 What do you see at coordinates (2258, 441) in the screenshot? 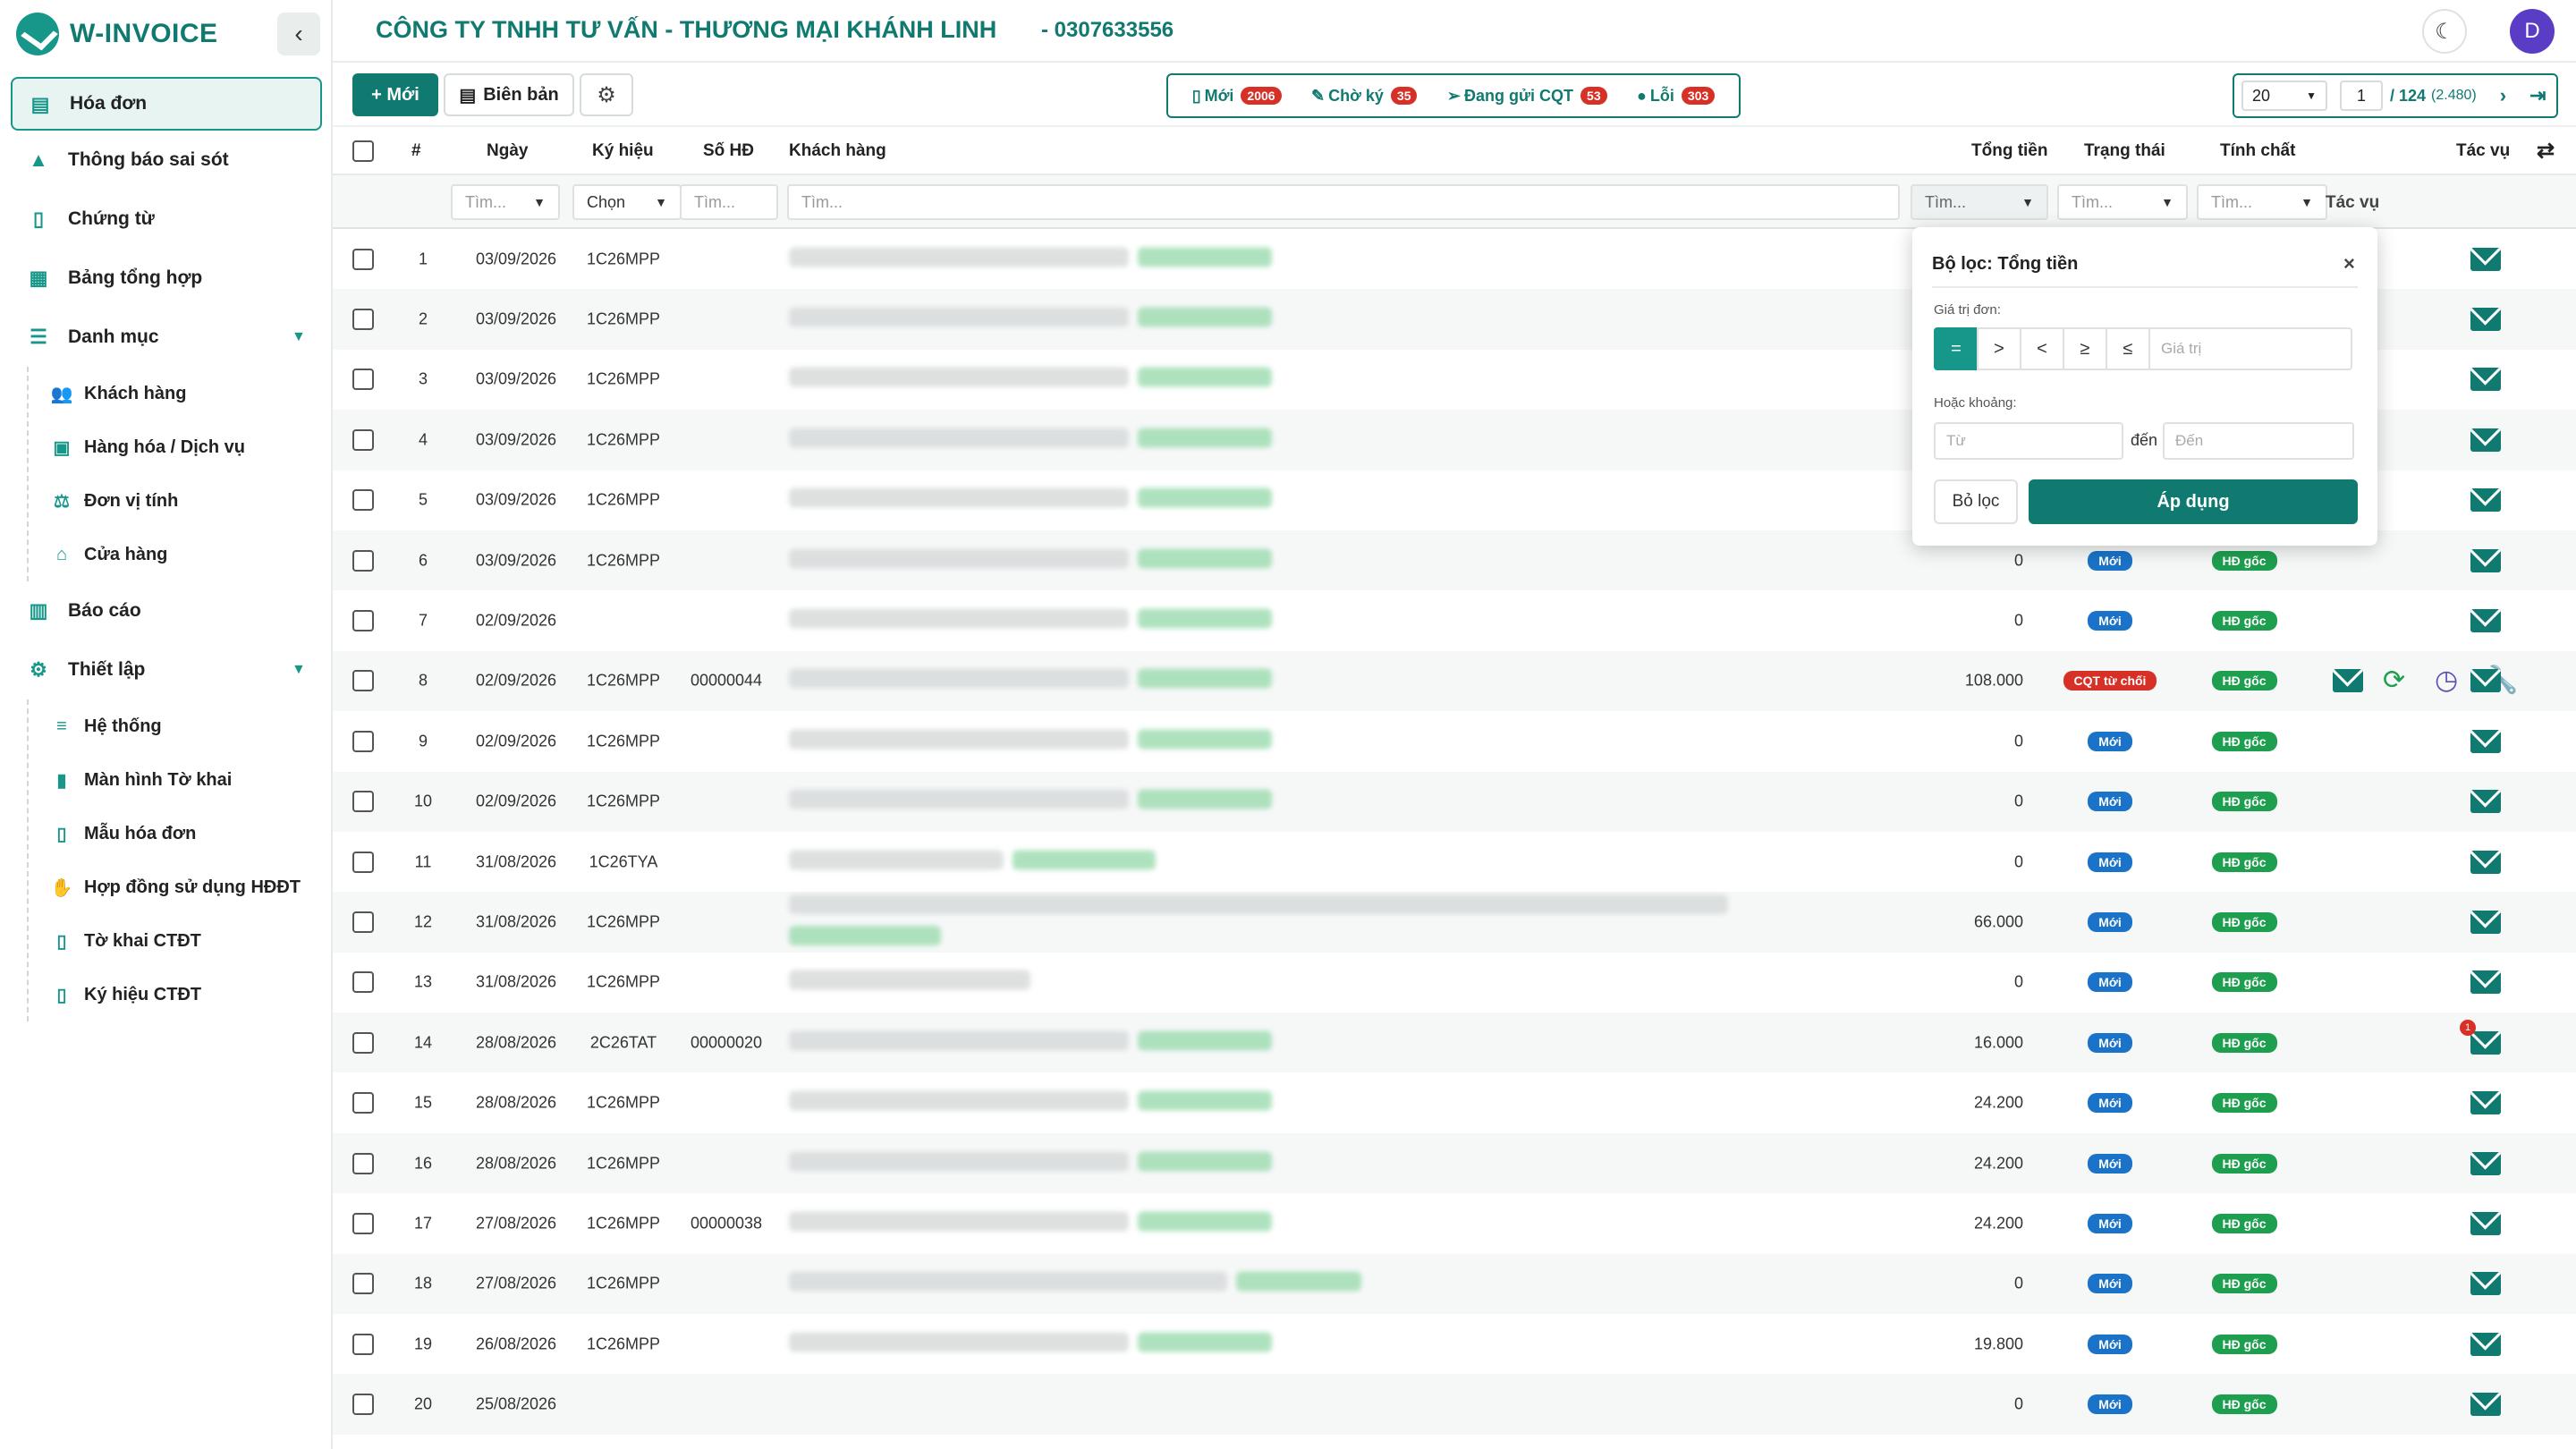
I see `range-to-input: Đến` at bounding box center [2258, 441].